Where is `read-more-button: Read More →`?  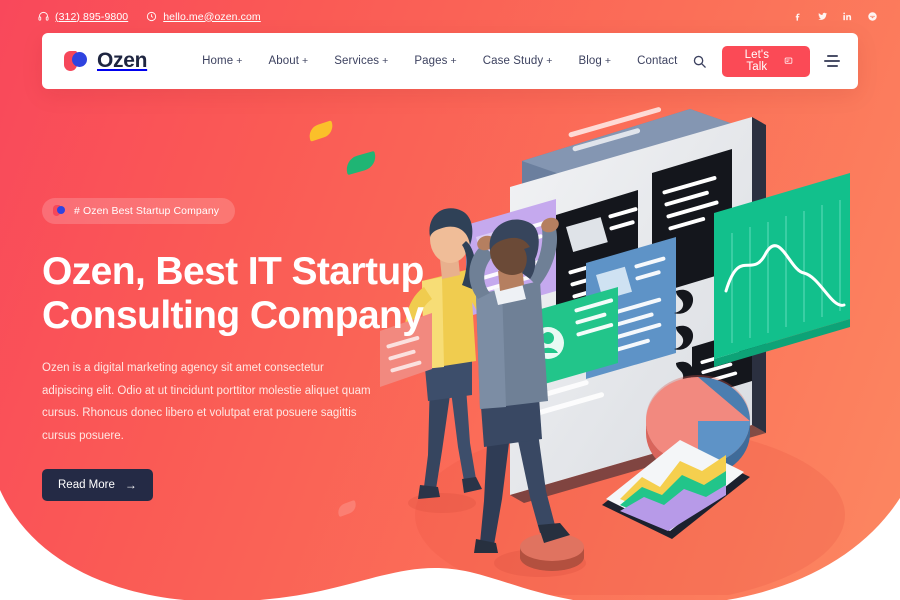
read-more-button: Read More → is located at coordinates (97, 485).